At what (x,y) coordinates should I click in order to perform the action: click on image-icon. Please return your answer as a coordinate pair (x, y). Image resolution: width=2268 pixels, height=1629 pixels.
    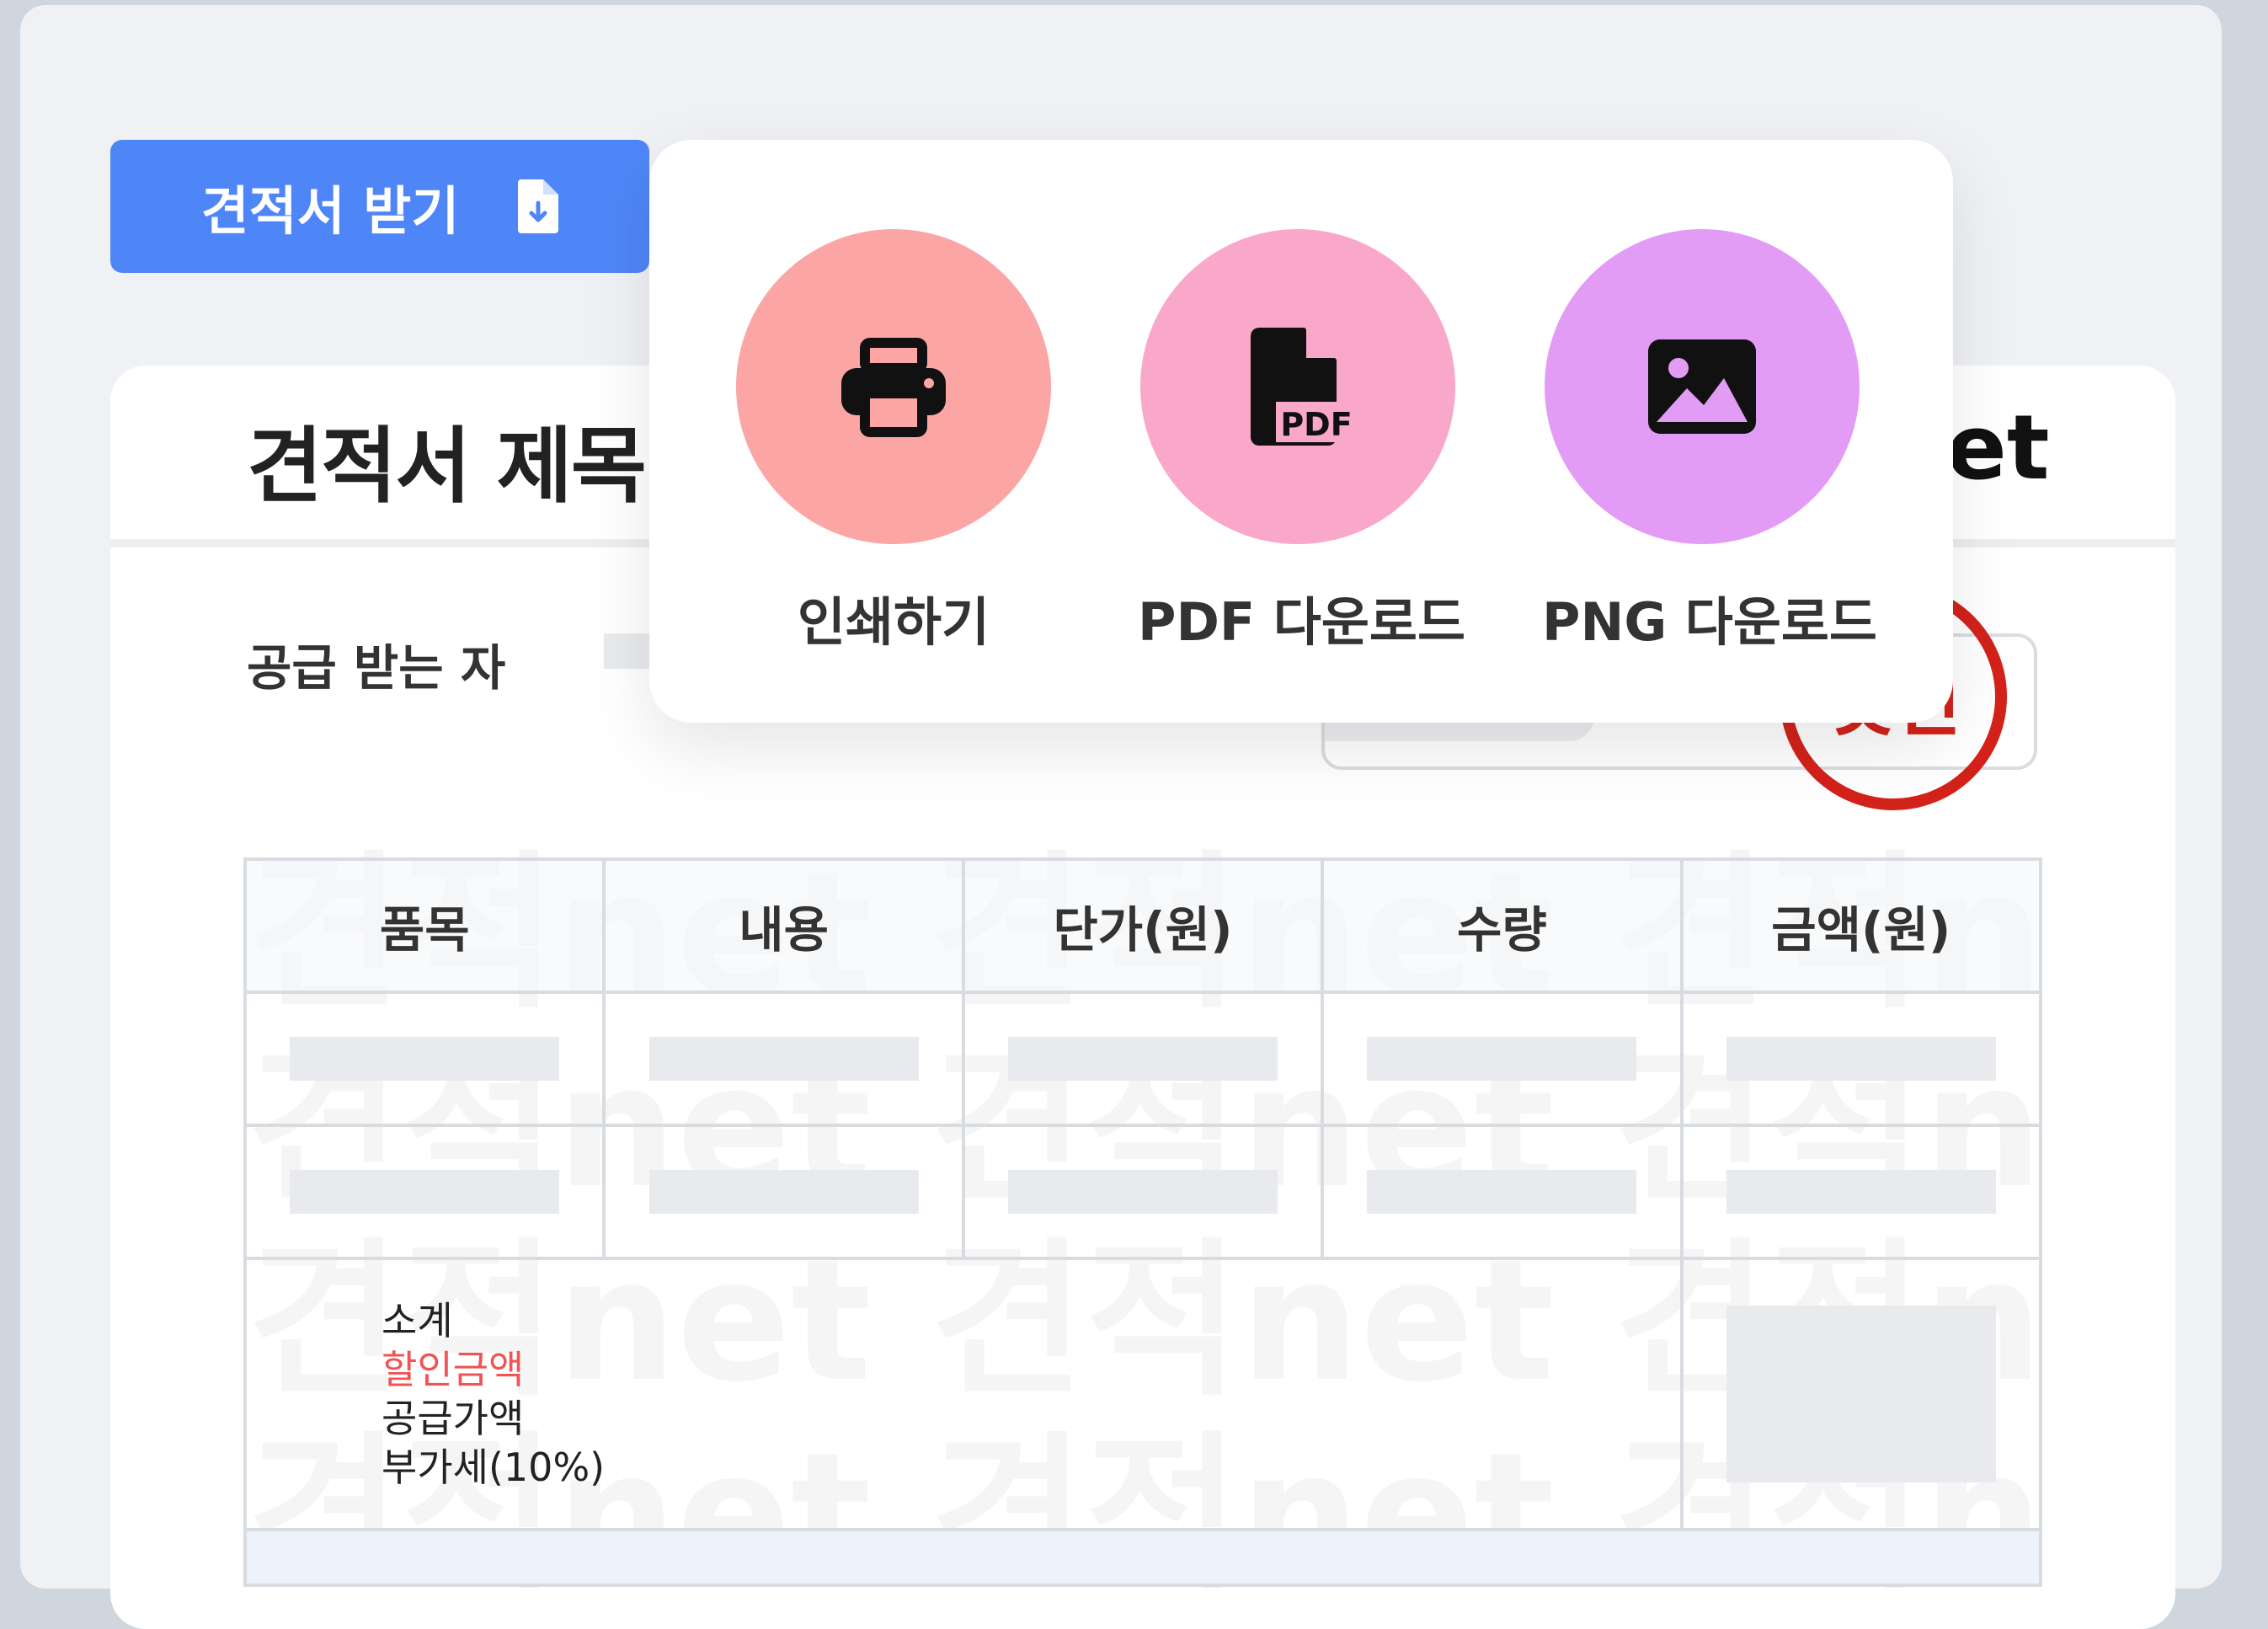
    Looking at the image, I should click on (1702, 387).